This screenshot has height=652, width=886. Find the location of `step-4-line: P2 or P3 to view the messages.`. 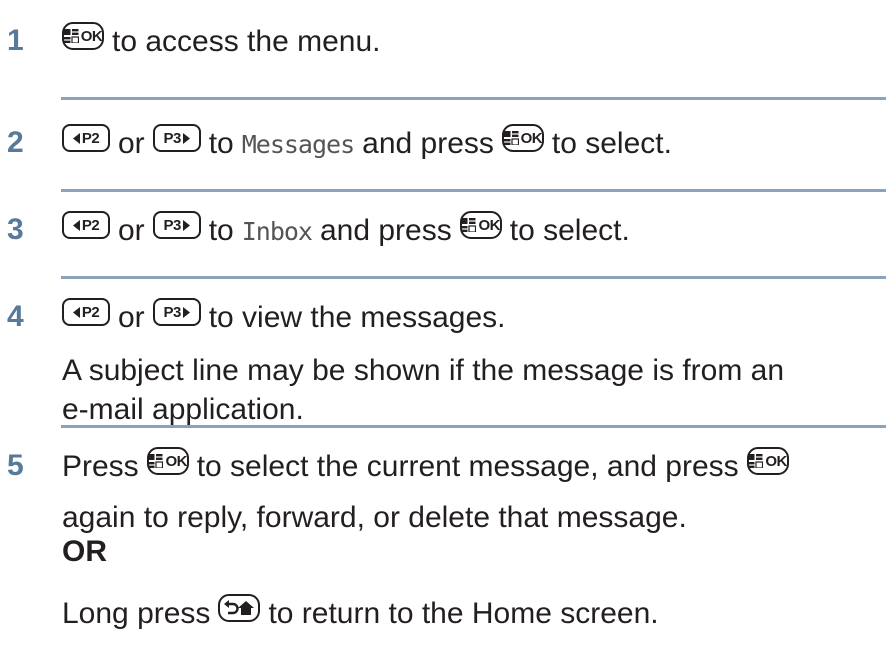

step-4-line: P2 or P3 to view the messages. is located at coordinates (288, 316).